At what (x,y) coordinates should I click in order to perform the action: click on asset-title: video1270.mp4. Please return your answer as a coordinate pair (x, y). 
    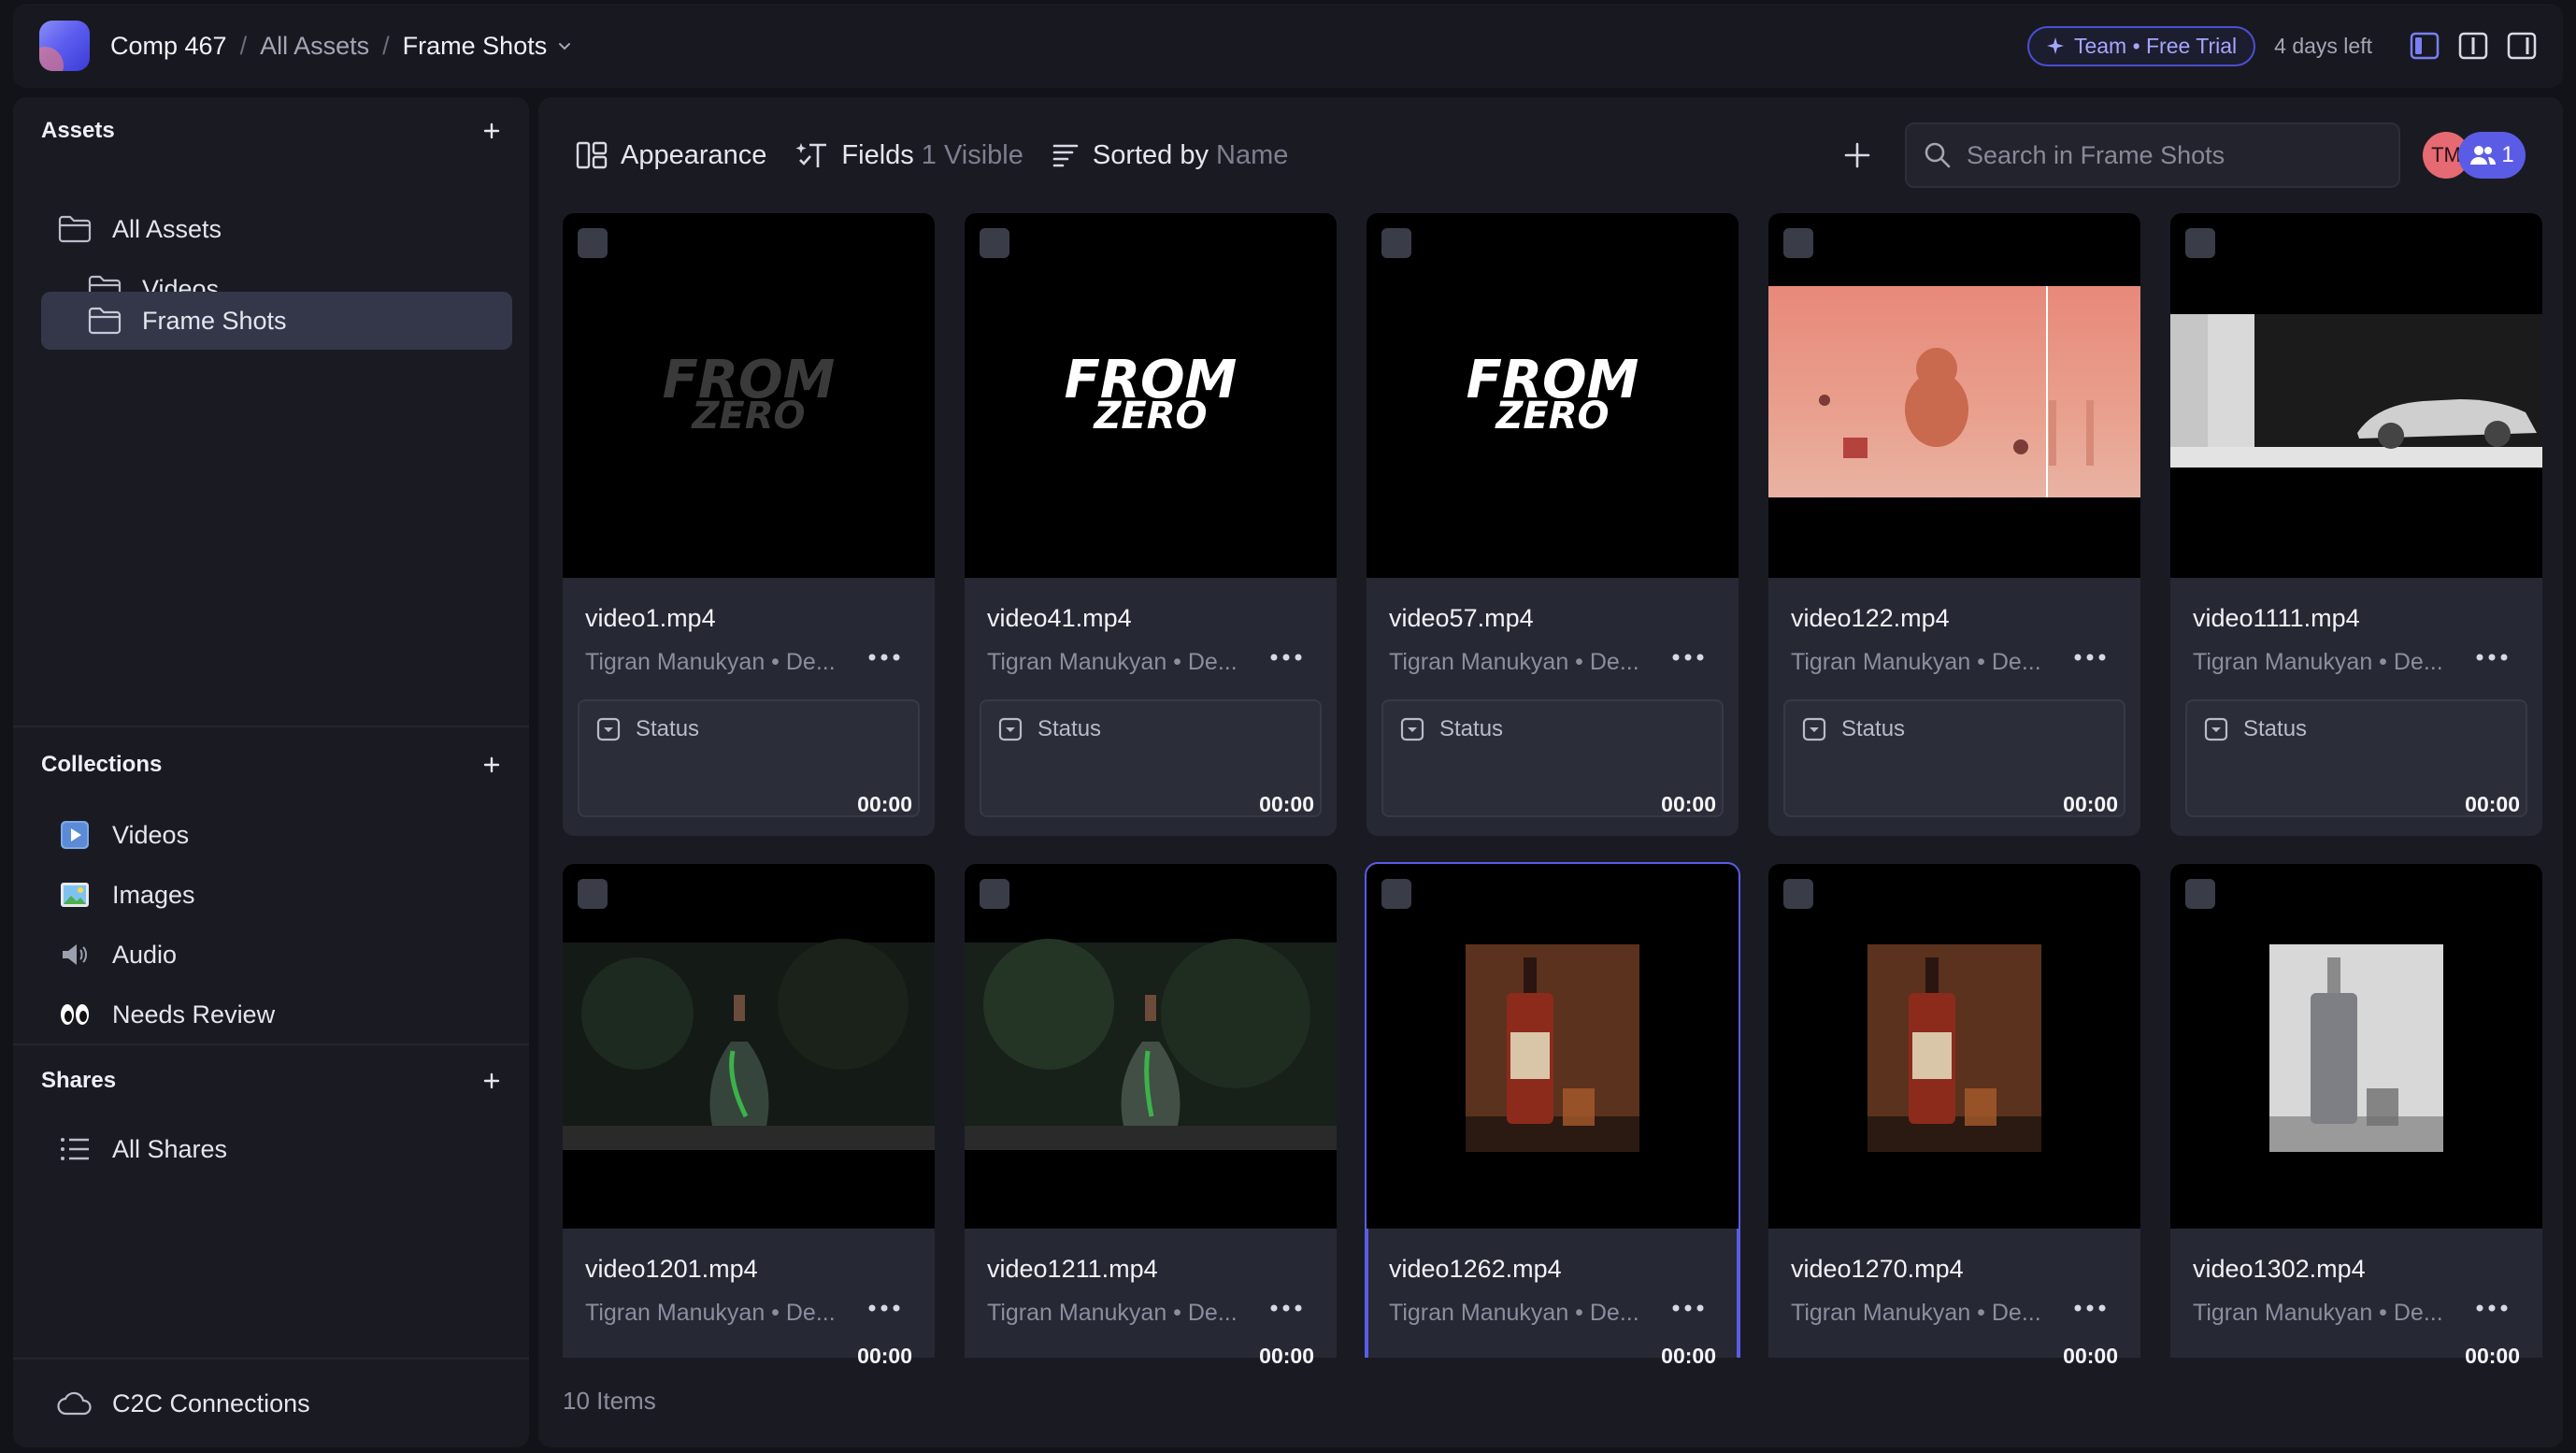
    Looking at the image, I should click on (1877, 1269).